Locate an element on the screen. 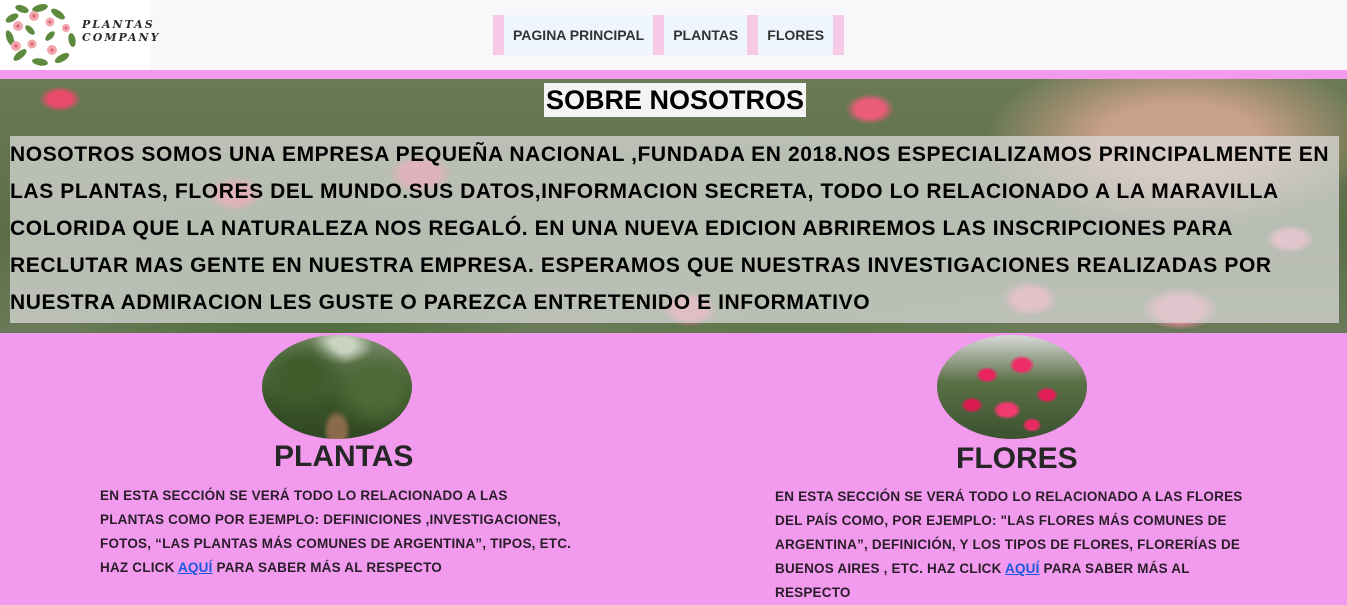 This screenshot has height=605, width=1347. about-title: SOBRE NOSOTROS is located at coordinates (675, 100).